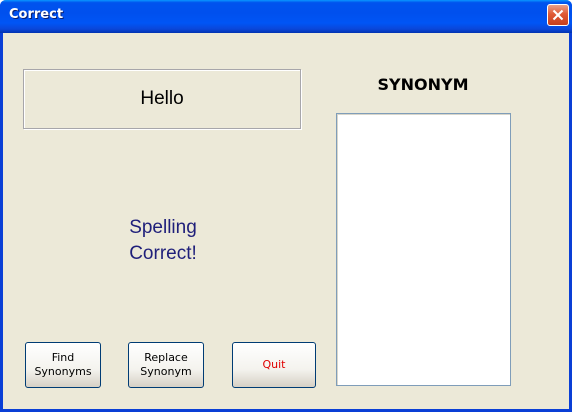  Describe the element at coordinates (163, 241) in the screenshot. I see `spelling-status: Spelling Correct!` at that location.